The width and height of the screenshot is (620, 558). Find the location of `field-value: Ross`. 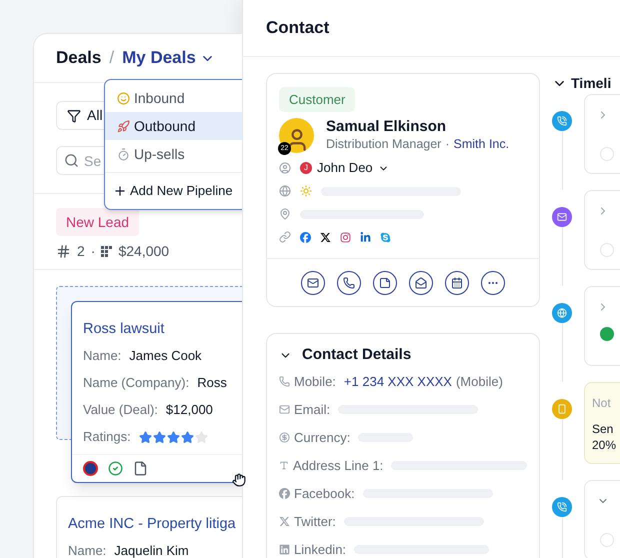

field-value: Ross is located at coordinates (212, 383).